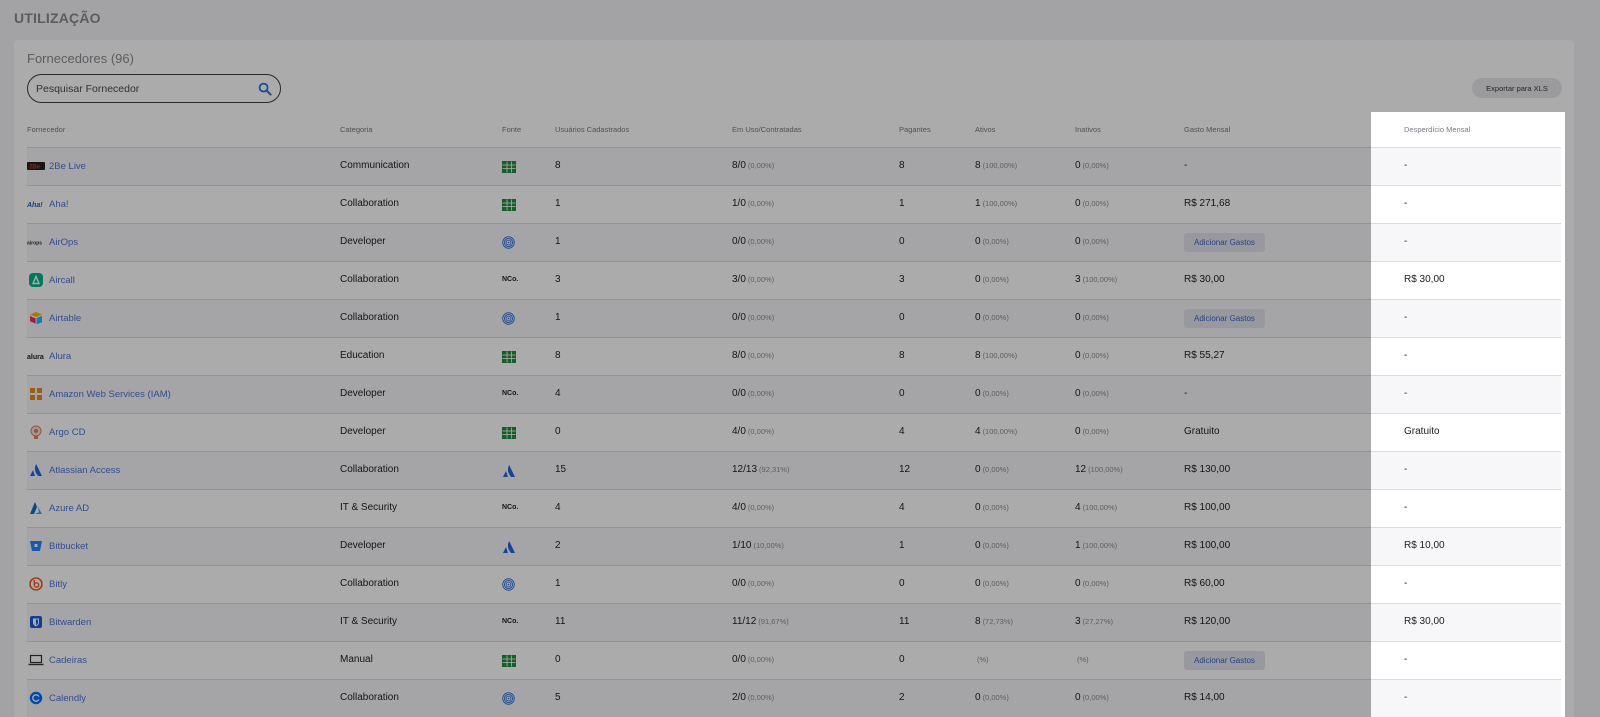 This screenshot has width=1600, height=717. I want to click on monthly-waste-cell: R$ 10,00, so click(1424, 545).